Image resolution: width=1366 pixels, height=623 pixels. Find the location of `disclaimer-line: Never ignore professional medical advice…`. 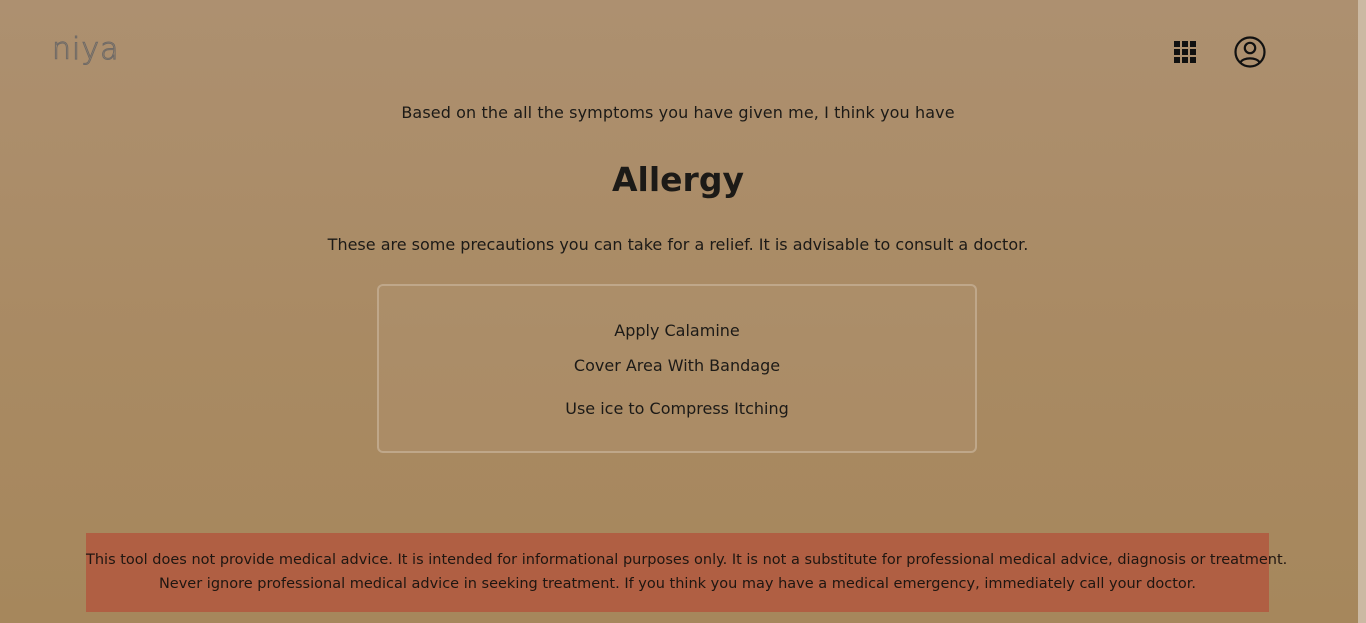

disclaimer-line: Never ignore professional medical advice… is located at coordinates (677, 584).